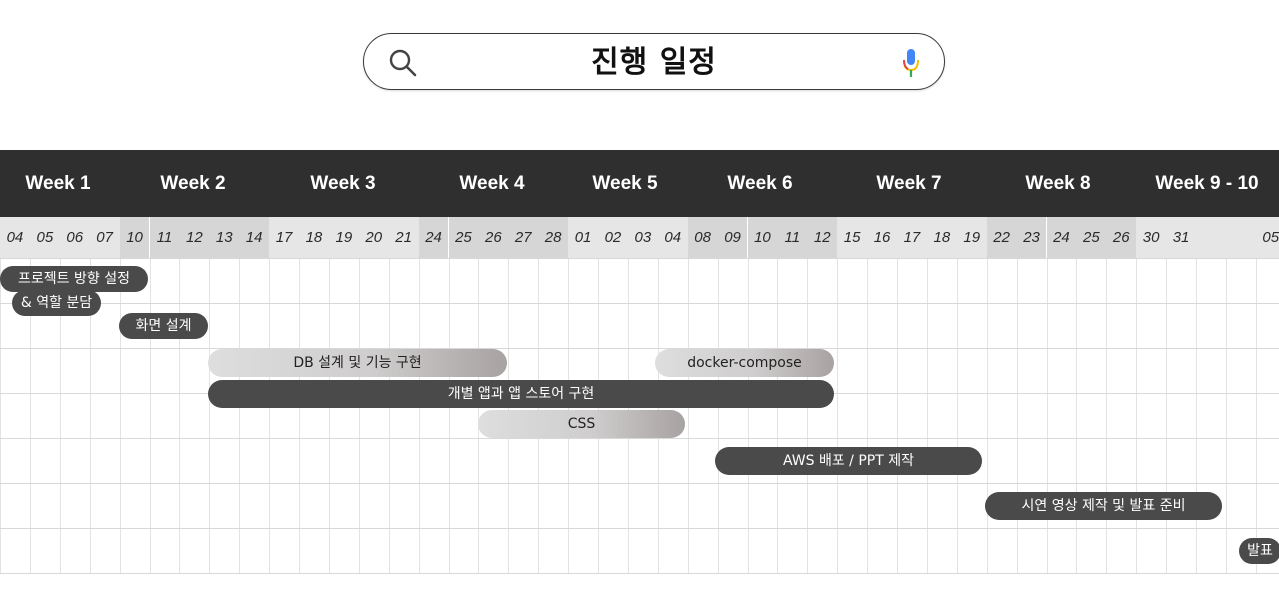 The image size is (1279, 605). Describe the element at coordinates (732, 237) in the screenshot. I see `day-cell: 09` at that location.